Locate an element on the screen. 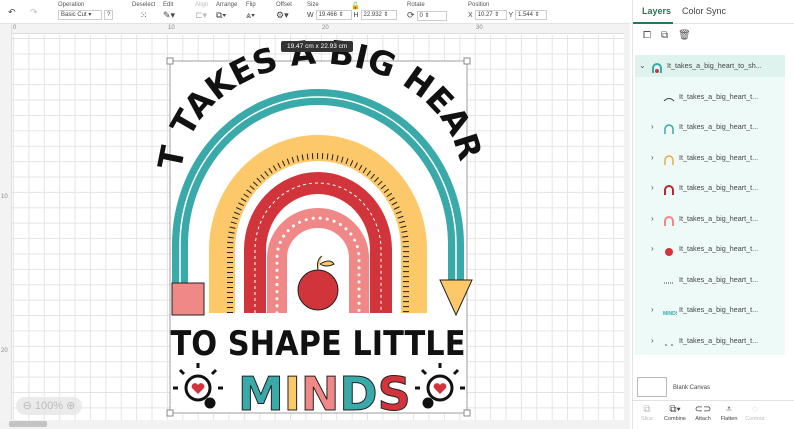 The width and height of the screenshot is (794, 429). panel-tabs: Layers Color Sync is located at coordinates (713, 12).